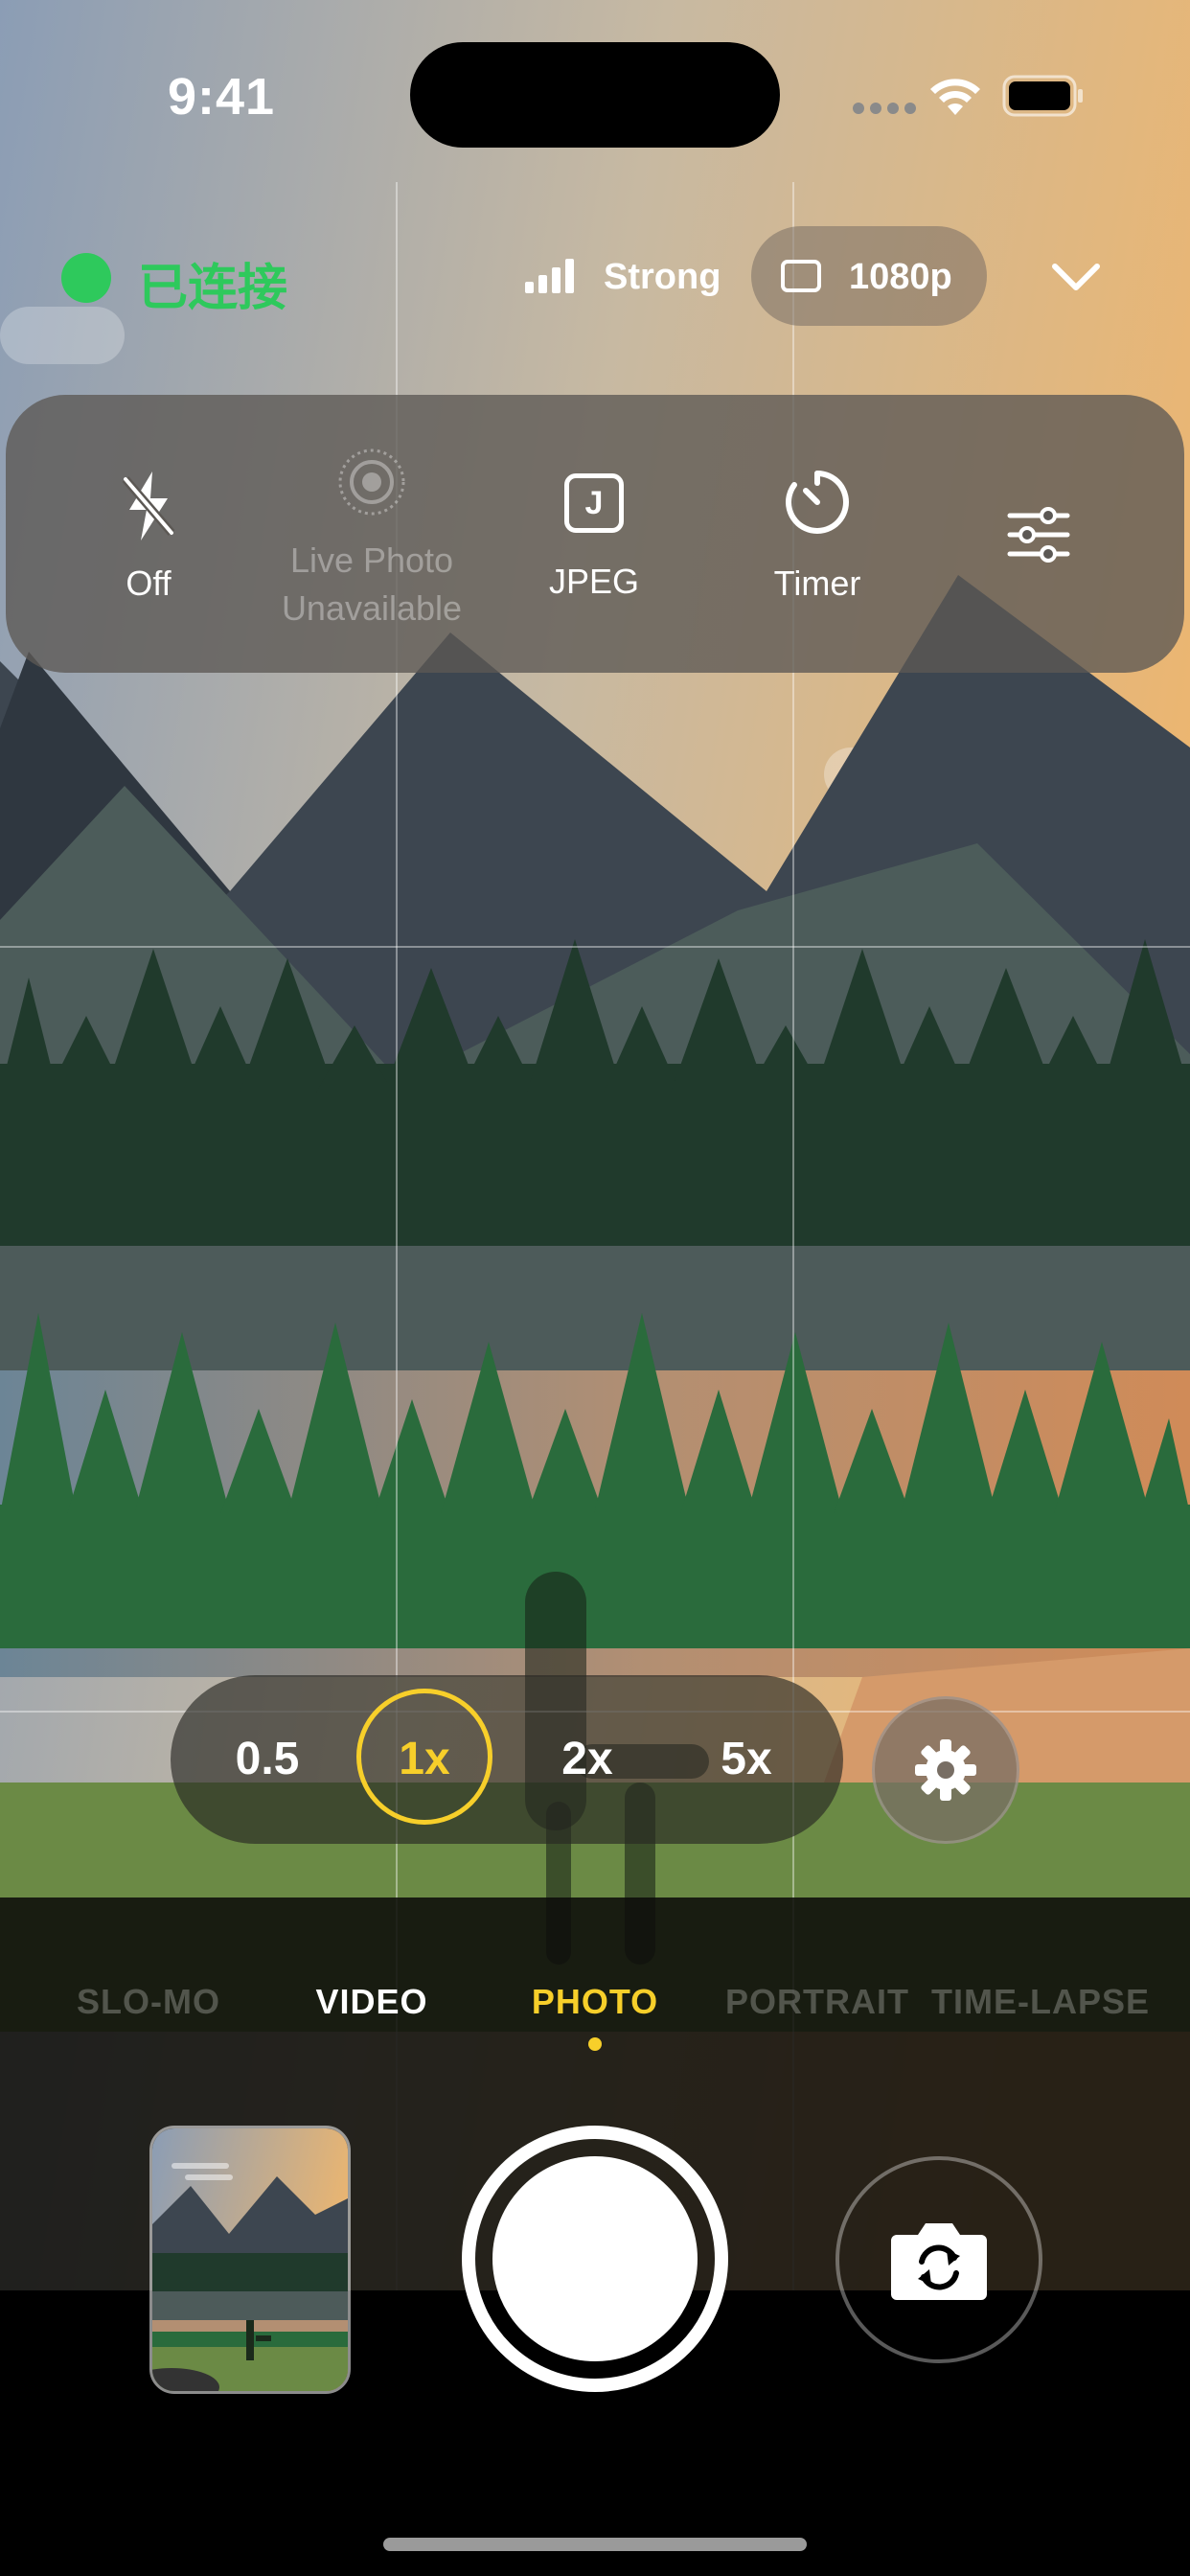 This screenshot has height=2576, width=1190. Describe the element at coordinates (588, 1759) in the screenshot. I see `zoom-option-2x: 2x` at that location.